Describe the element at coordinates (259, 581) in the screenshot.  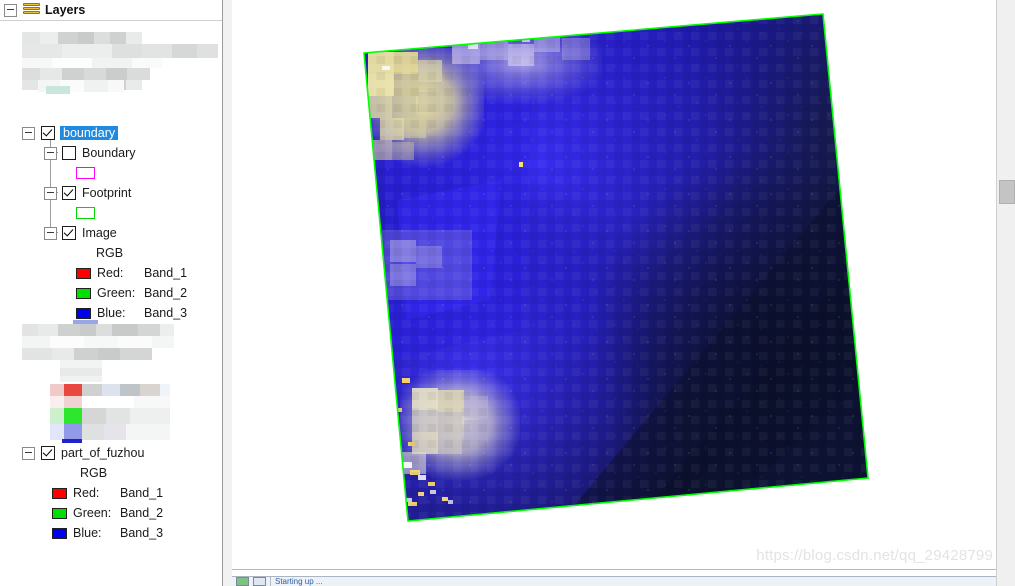
I see `toolbar-document-icon` at that location.